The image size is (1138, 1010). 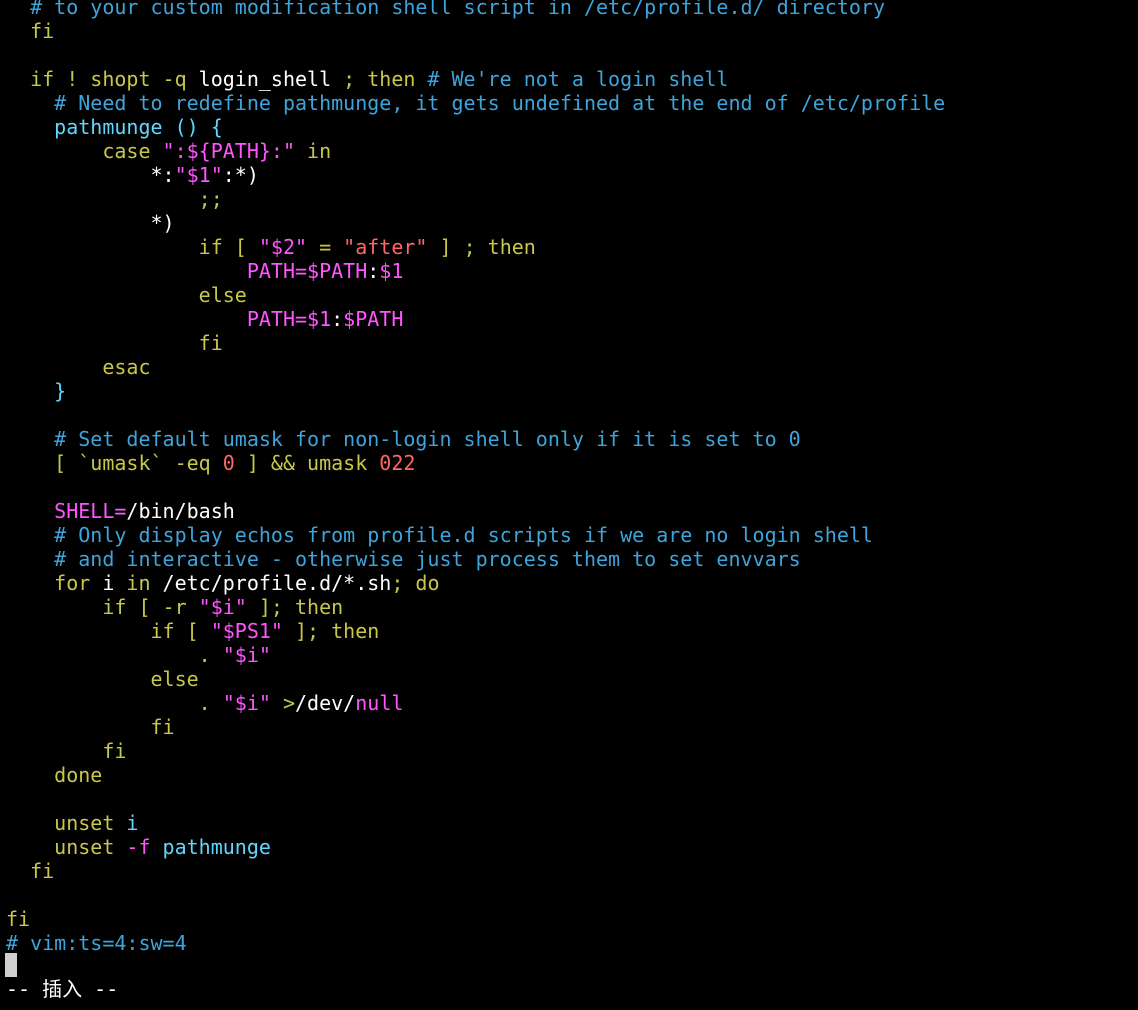 I want to click on code-string: PATH=$PATH, so click(x=187, y=271).